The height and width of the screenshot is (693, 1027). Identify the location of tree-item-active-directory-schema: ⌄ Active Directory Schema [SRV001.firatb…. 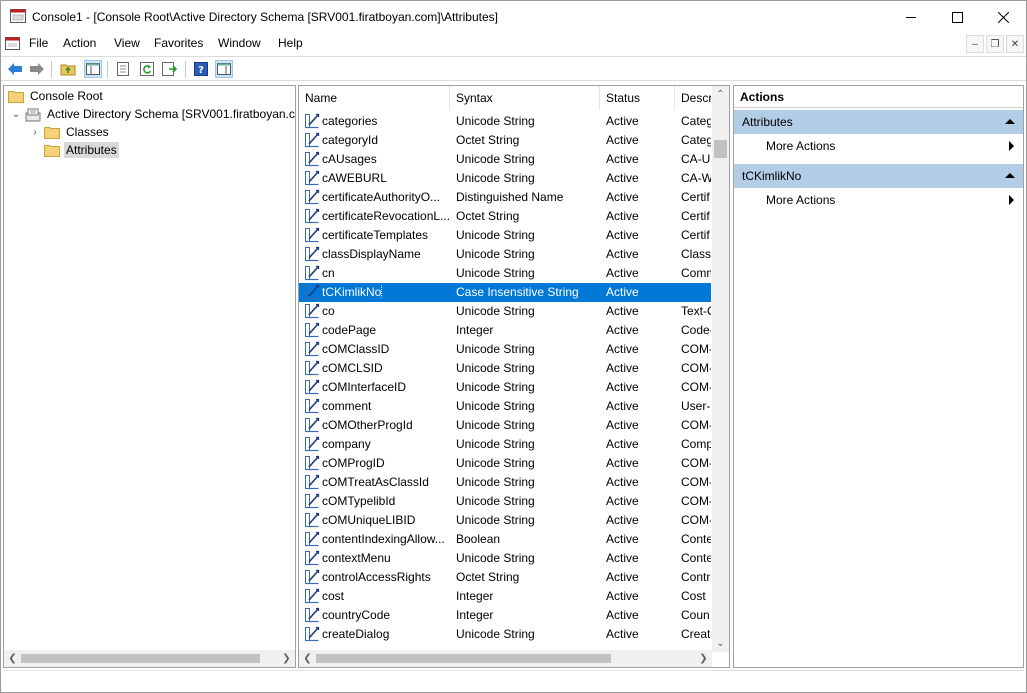
(153, 114).